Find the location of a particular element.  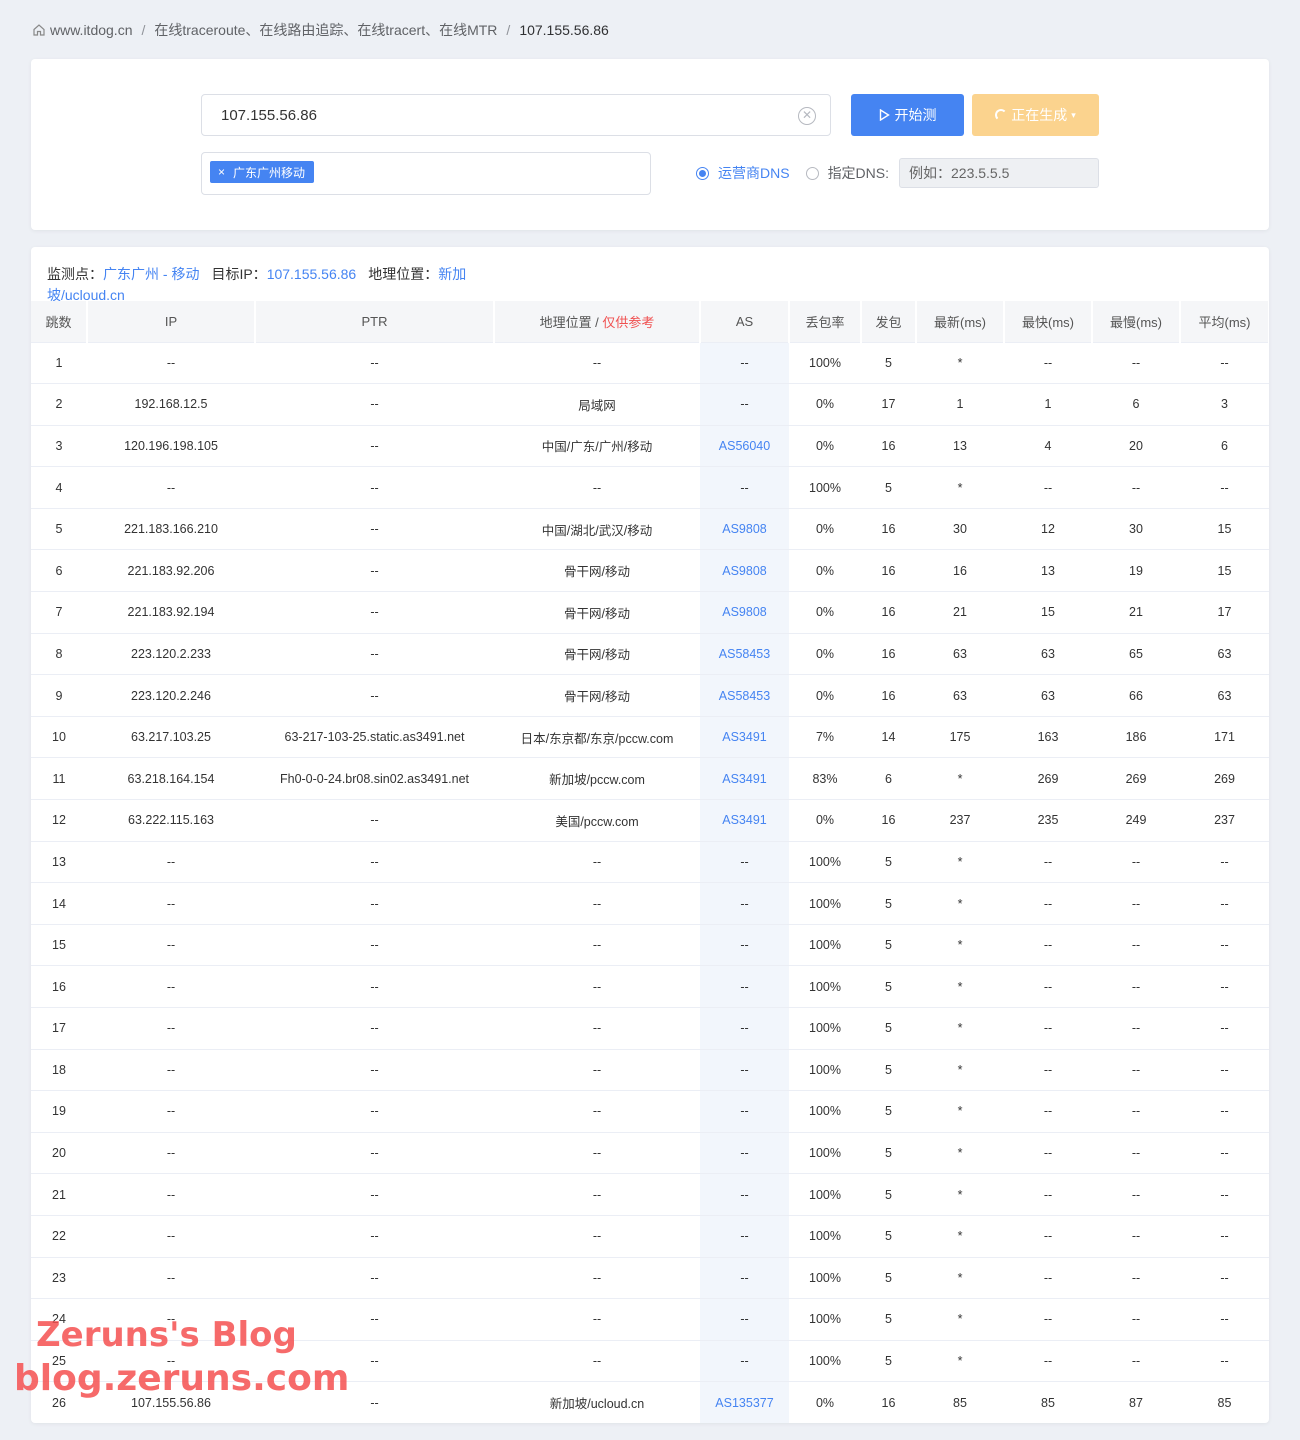

dns-option-isp-label: 运营商DNS is located at coordinates (754, 173).